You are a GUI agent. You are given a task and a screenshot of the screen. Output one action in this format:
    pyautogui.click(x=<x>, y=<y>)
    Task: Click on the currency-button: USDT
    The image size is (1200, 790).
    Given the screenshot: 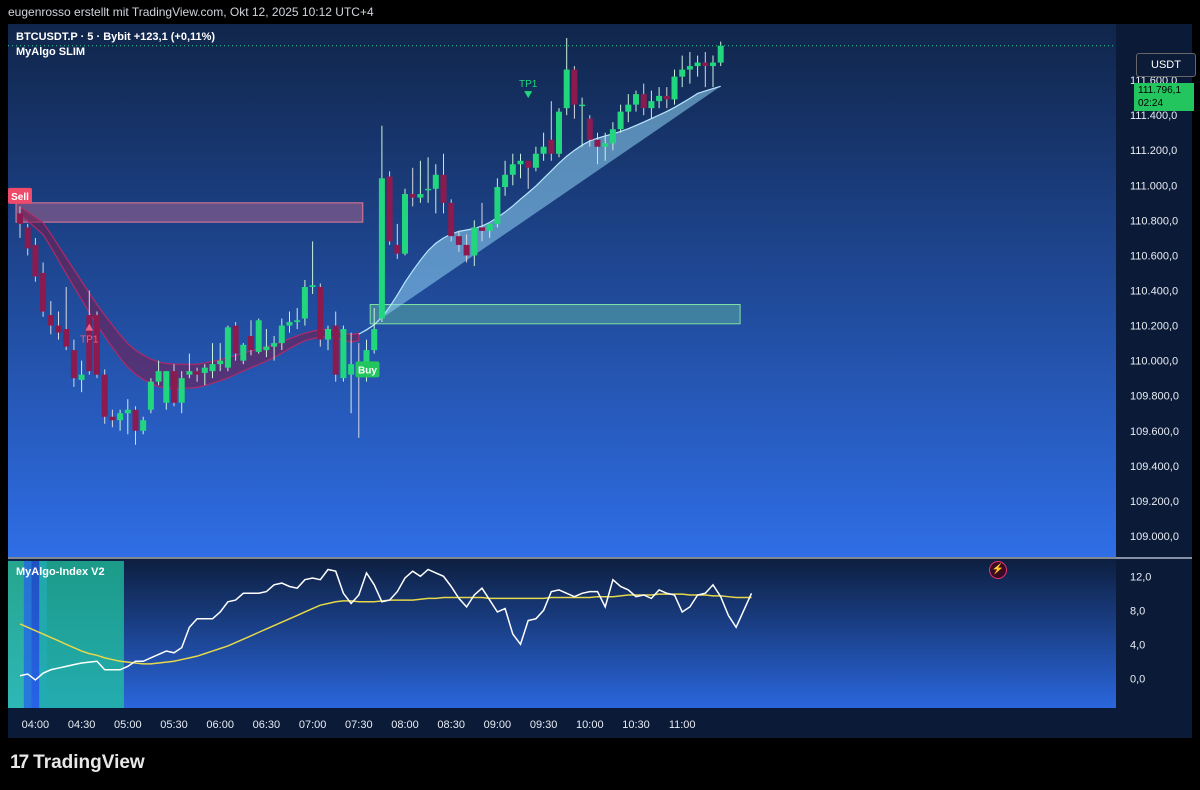 What is the action you would take?
    pyautogui.click(x=1166, y=65)
    